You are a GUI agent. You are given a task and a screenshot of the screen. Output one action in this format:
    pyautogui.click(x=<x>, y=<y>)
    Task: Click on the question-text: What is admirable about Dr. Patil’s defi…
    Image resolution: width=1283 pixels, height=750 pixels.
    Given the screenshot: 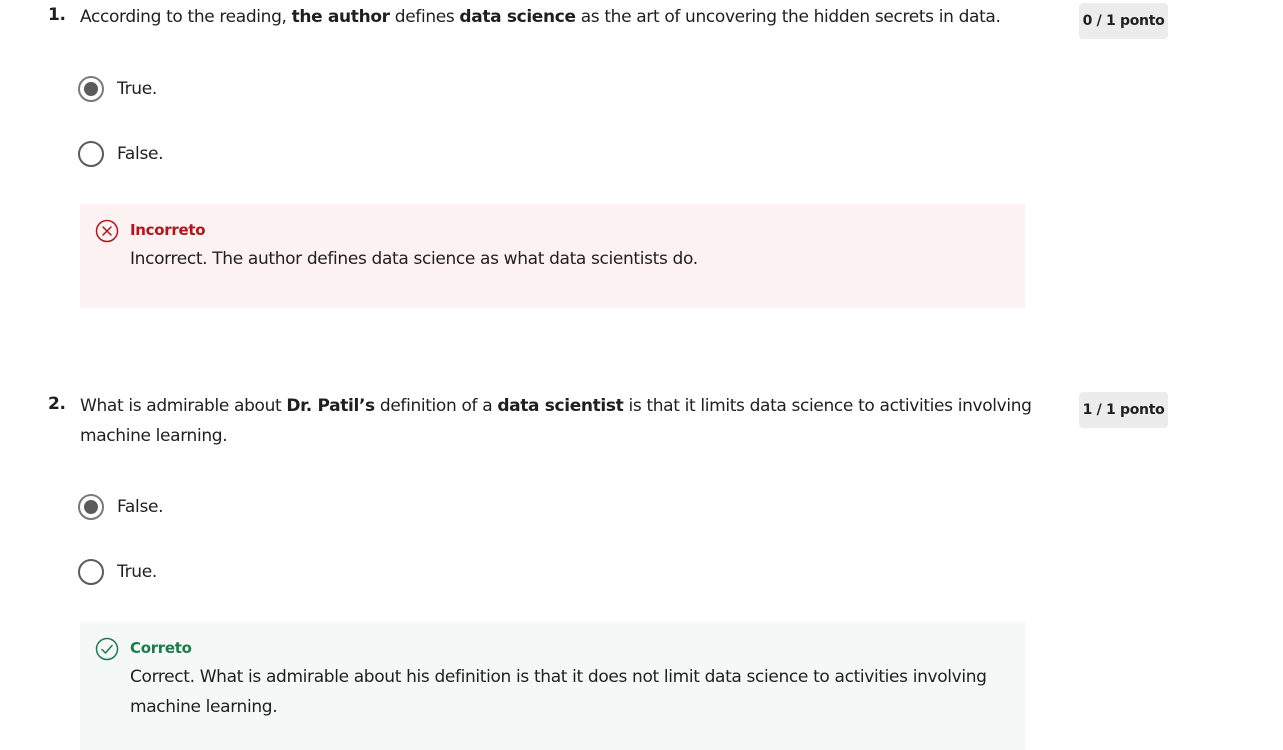 What is the action you would take?
    pyautogui.click(x=556, y=421)
    